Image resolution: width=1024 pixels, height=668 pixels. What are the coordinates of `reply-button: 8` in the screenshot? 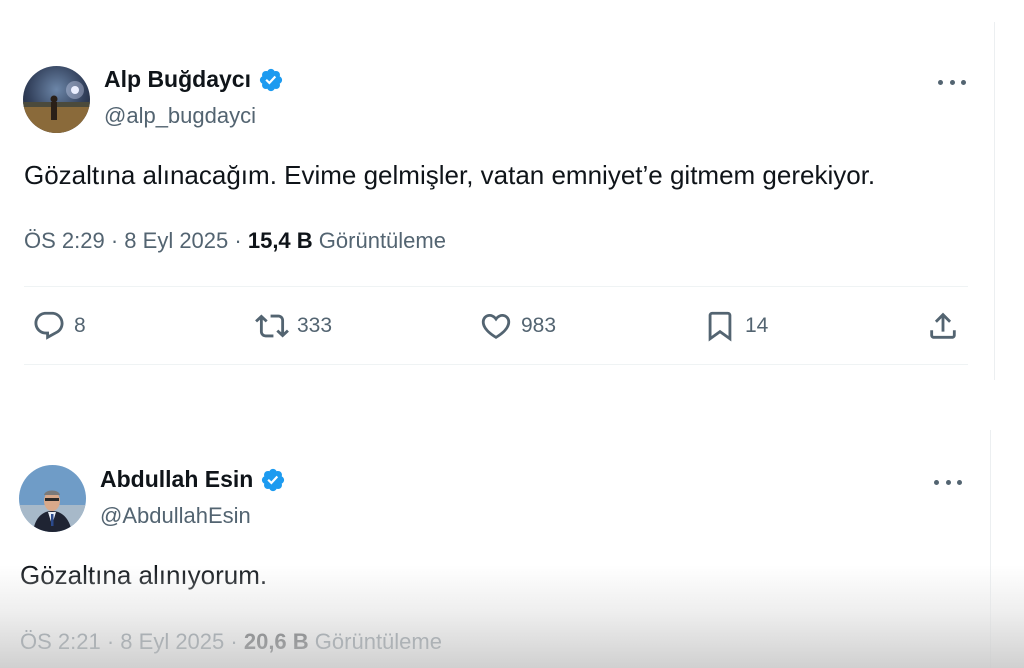 It's located at (59, 326).